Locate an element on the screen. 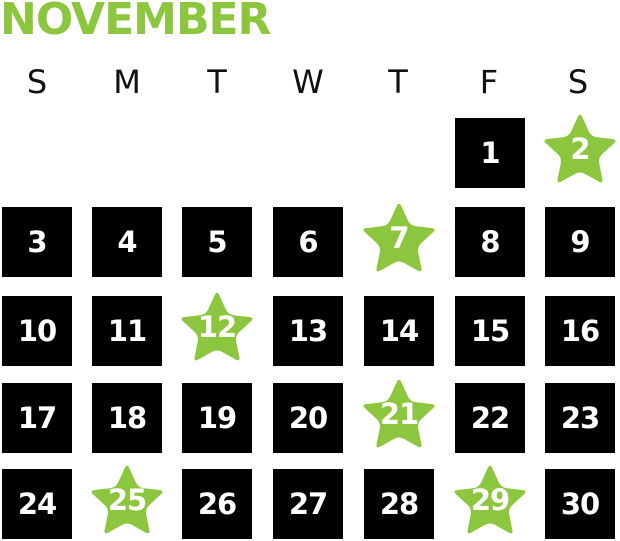 The width and height of the screenshot is (620, 541). calendar-day: 8 is located at coordinates (490, 242).